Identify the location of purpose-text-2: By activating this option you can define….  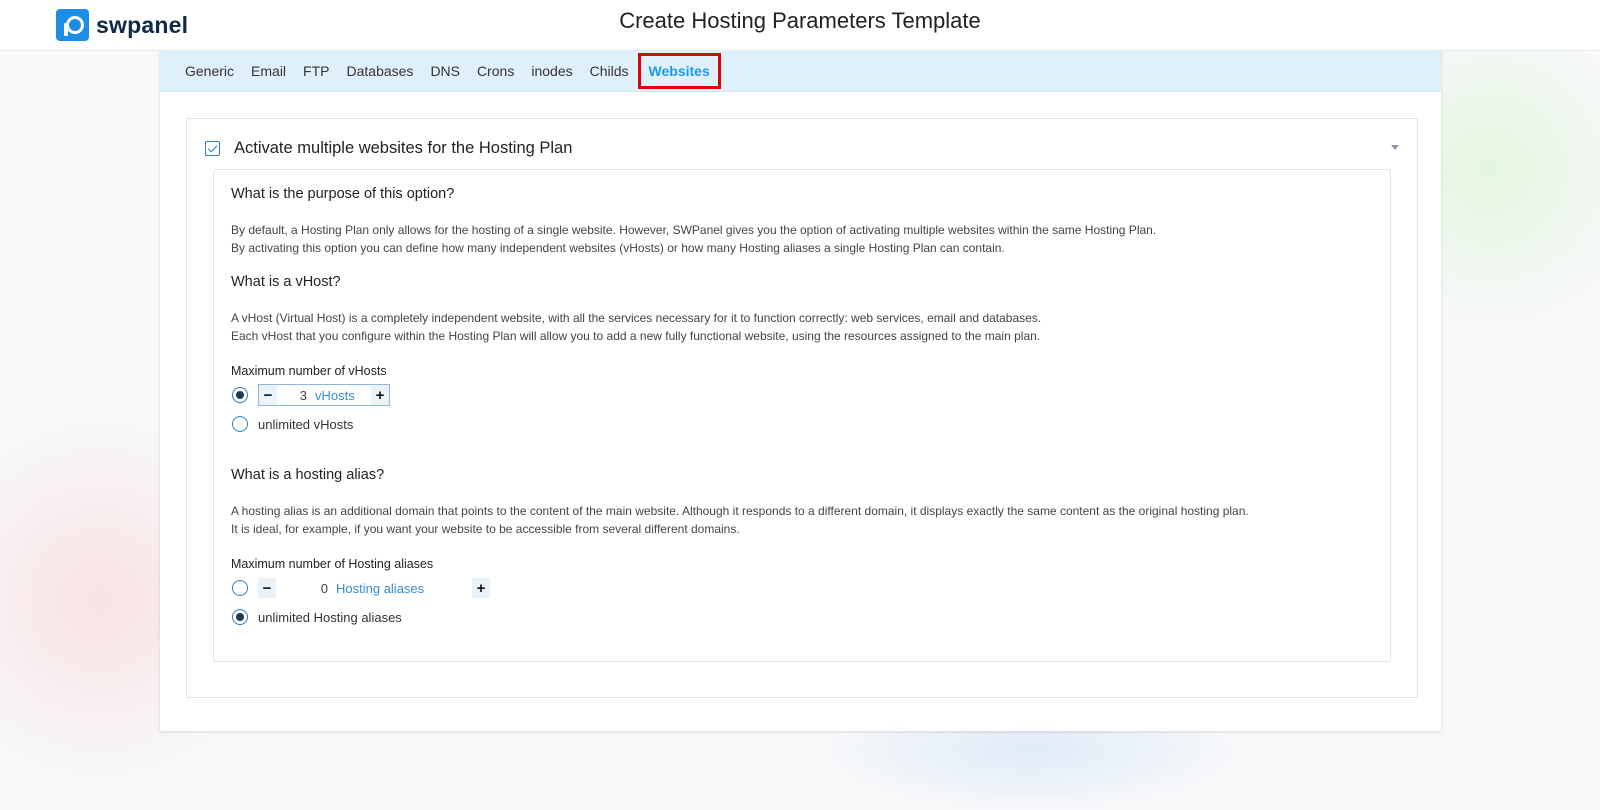
(618, 248).